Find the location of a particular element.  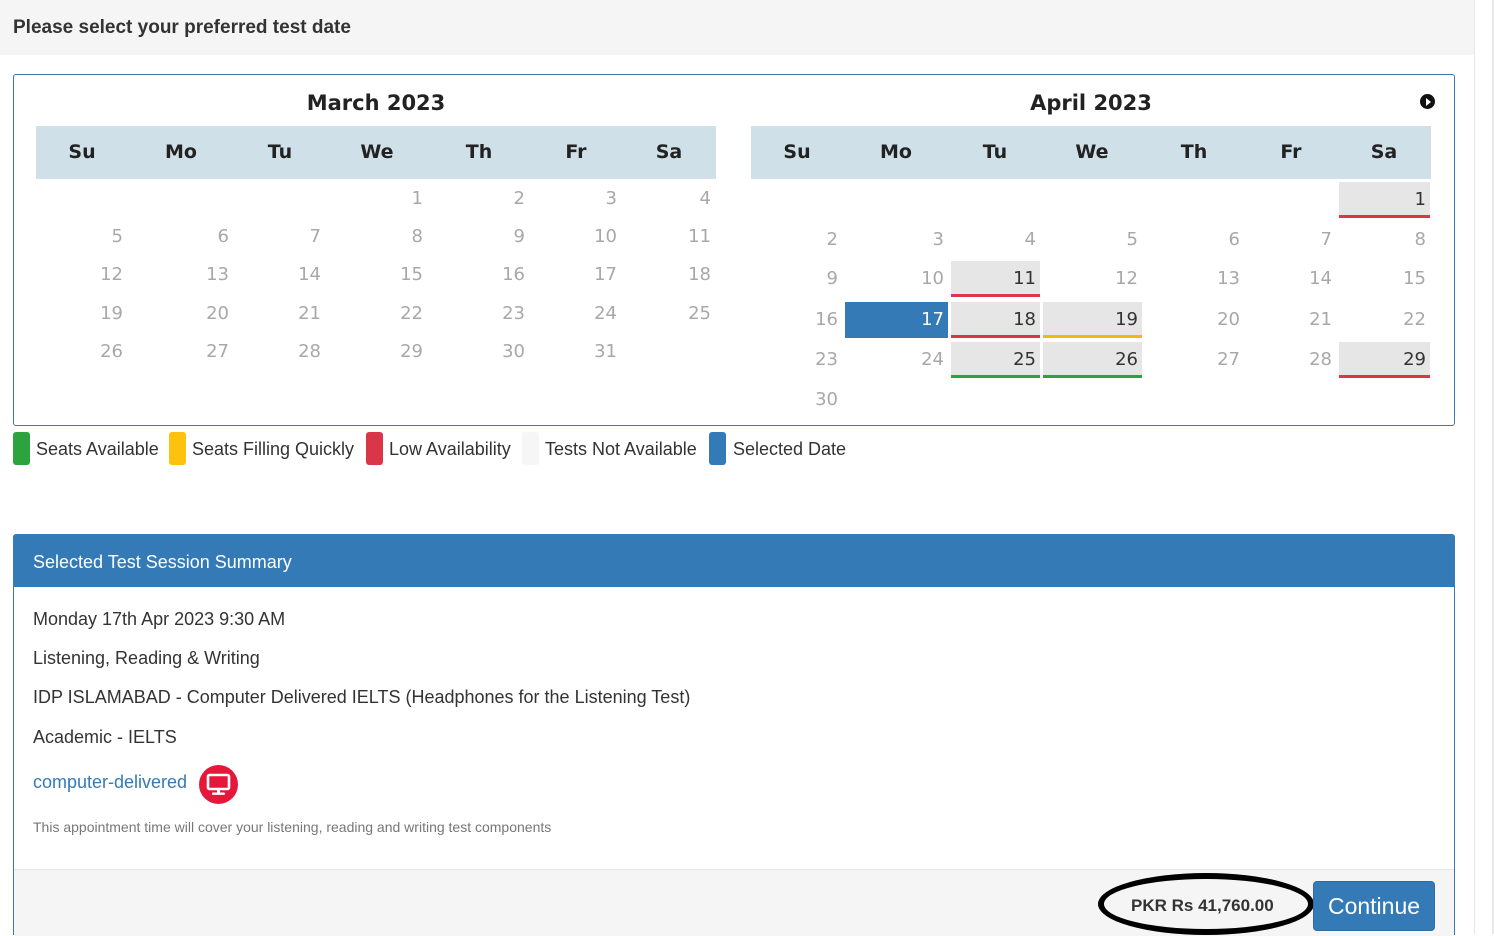

session-datetime: Monday 17th Apr 2023 9:30 AM is located at coordinates (159, 619).